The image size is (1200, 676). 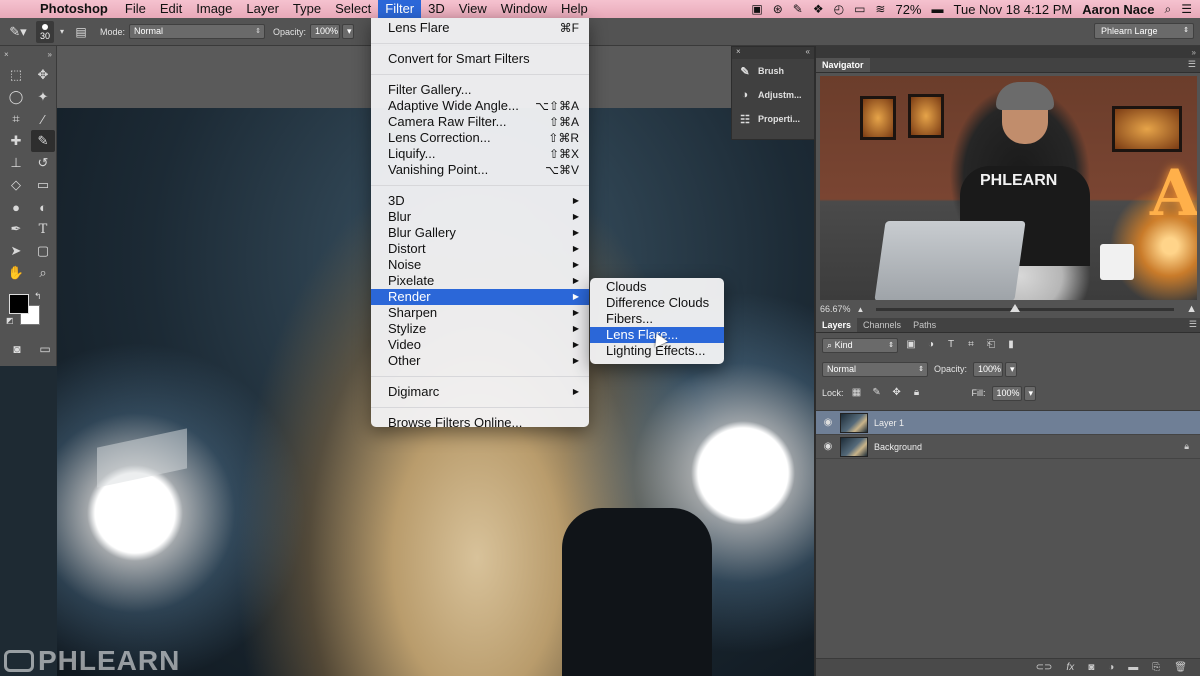 I want to click on menu-item-other: Other ▶, so click(x=480, y=361).